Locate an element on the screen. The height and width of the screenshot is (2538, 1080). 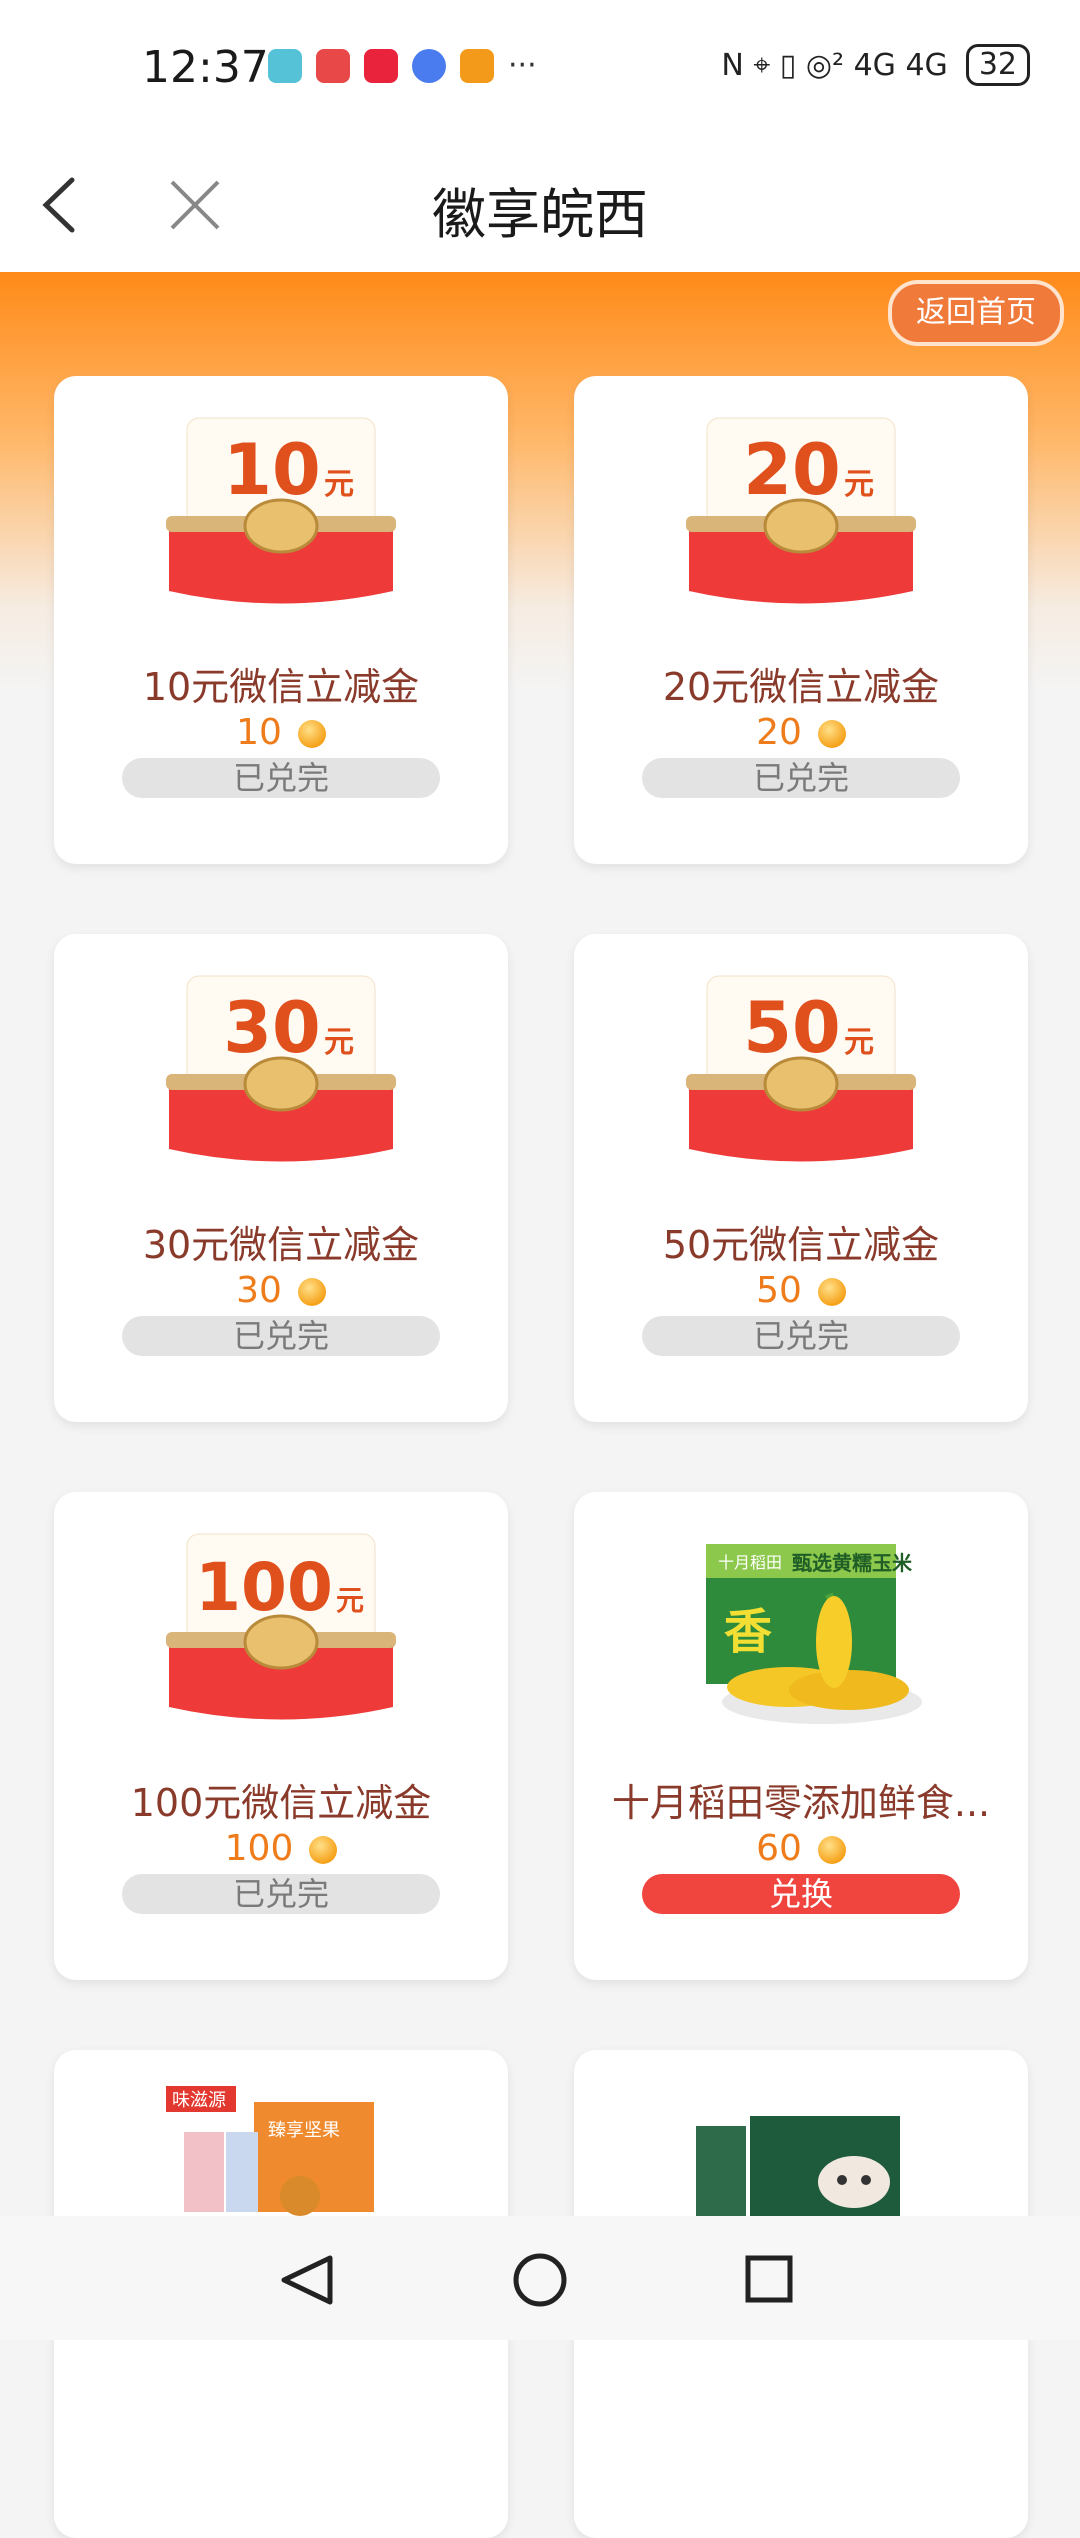
voucher-amount: 100 is located at coordinates (264, 1587).